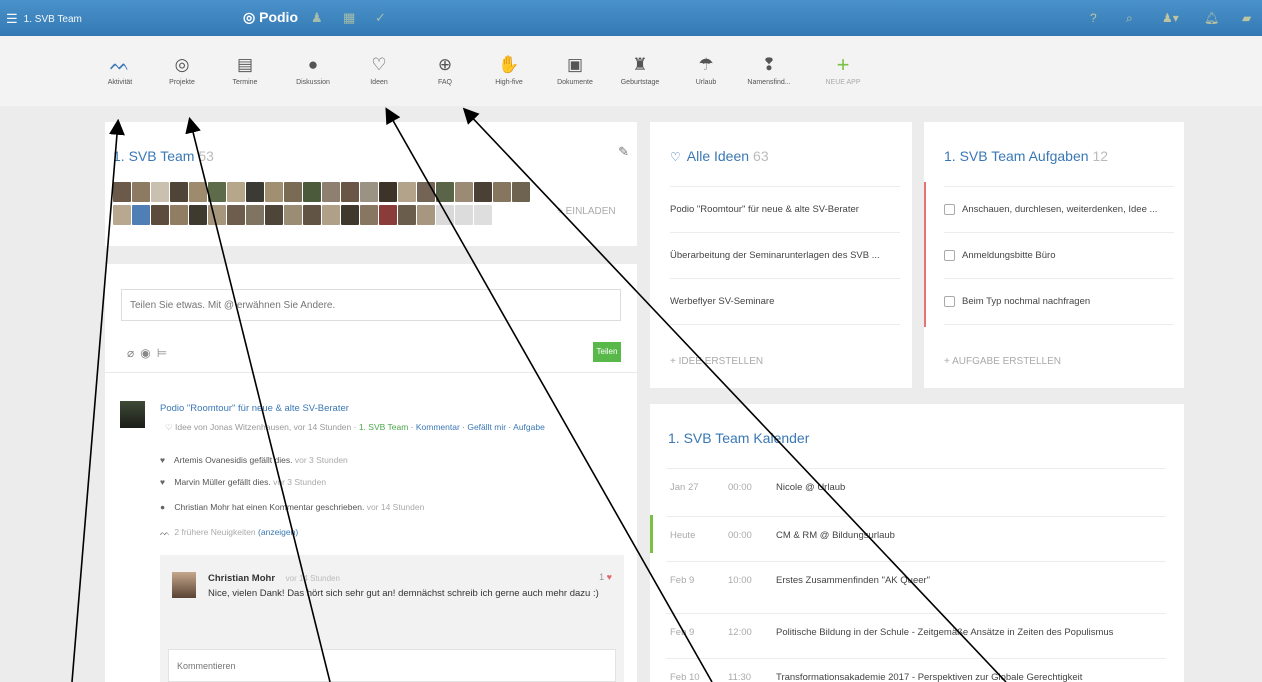 The image size is (1262, 682). Describe the element at coordinates (605, 577) in the screenshot. I see `comment-like-count: 1 ♥` at that location.